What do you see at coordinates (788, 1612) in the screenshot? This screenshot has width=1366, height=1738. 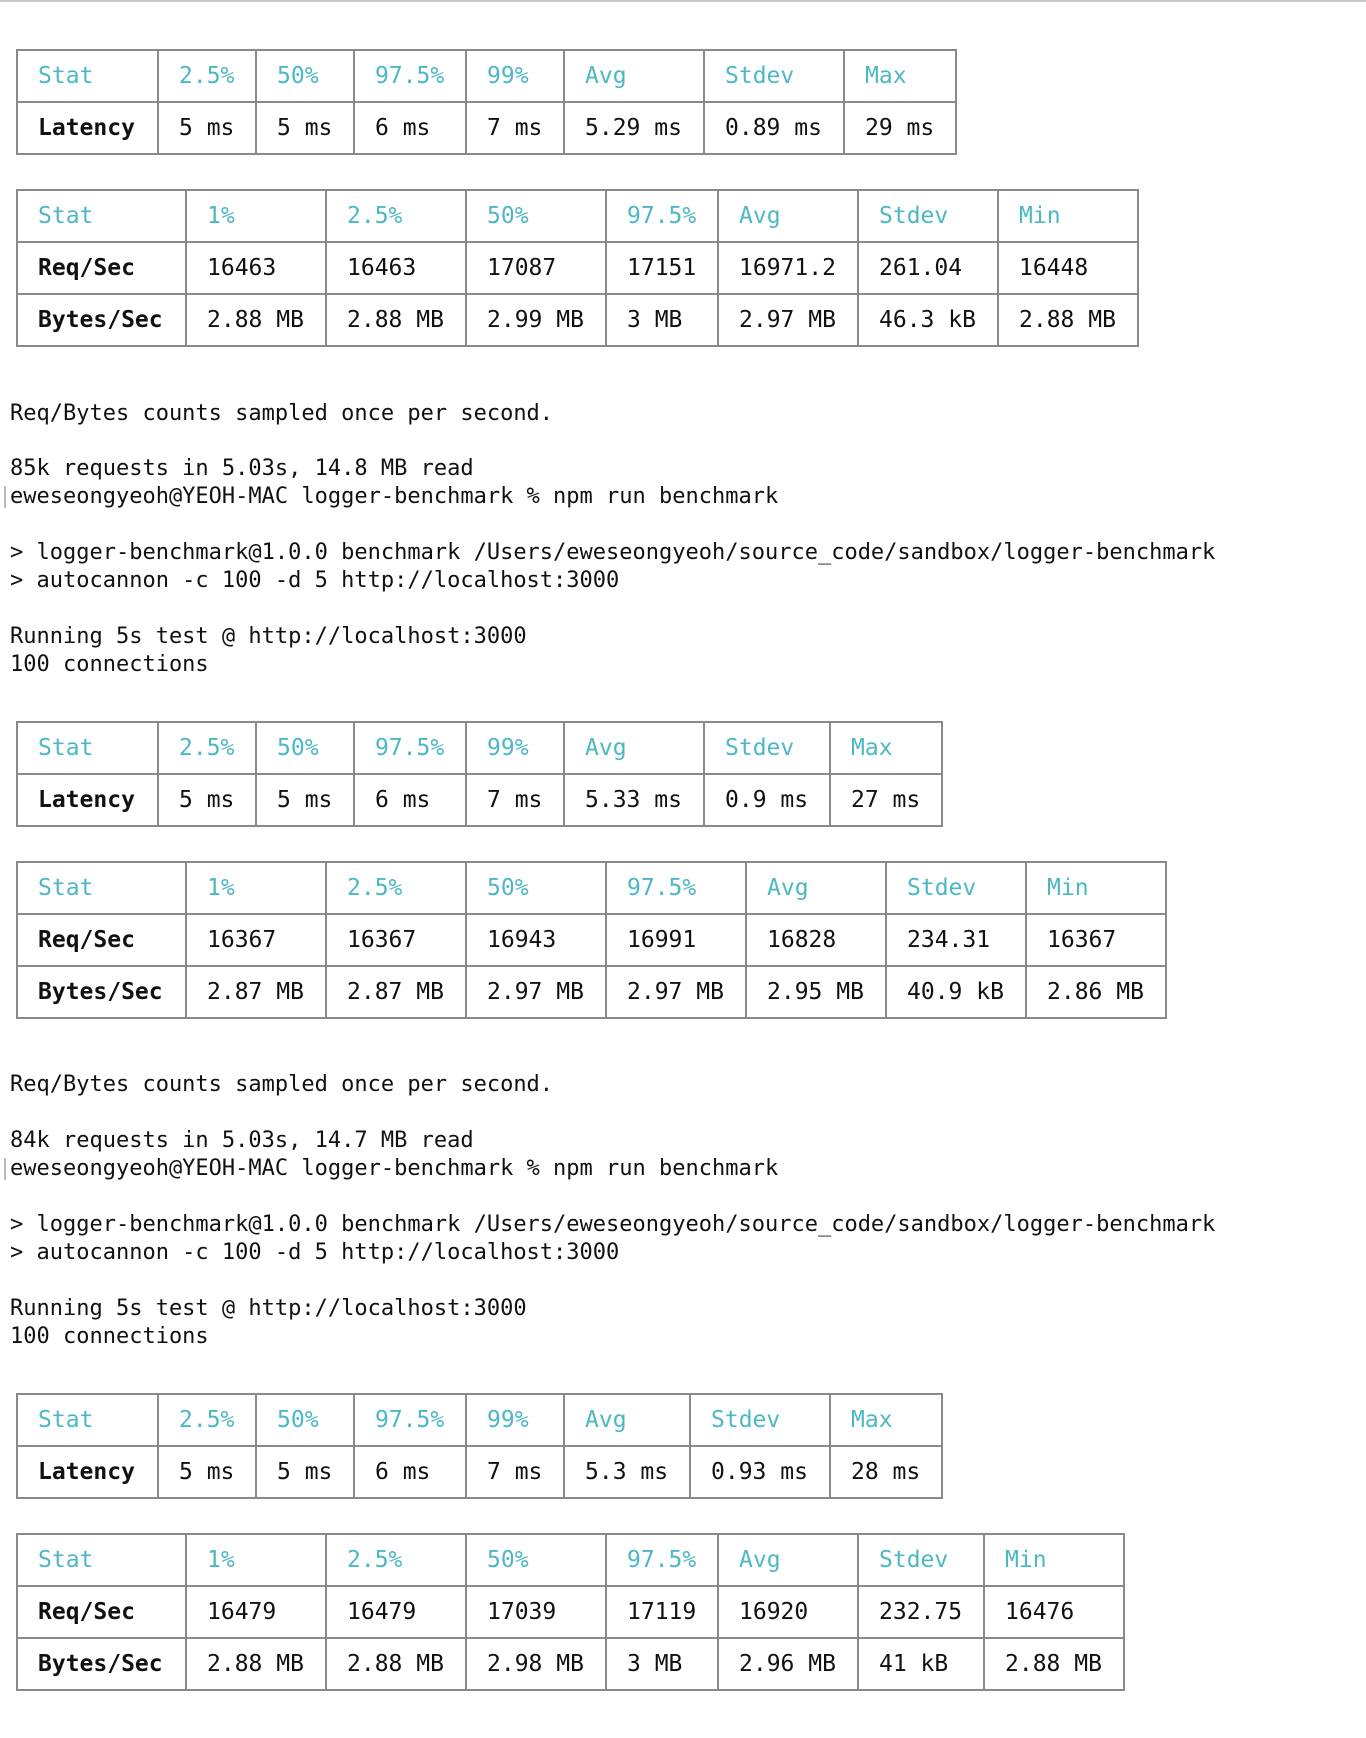 I see `table-cell: 16920` at bounding box center [788, 1612].